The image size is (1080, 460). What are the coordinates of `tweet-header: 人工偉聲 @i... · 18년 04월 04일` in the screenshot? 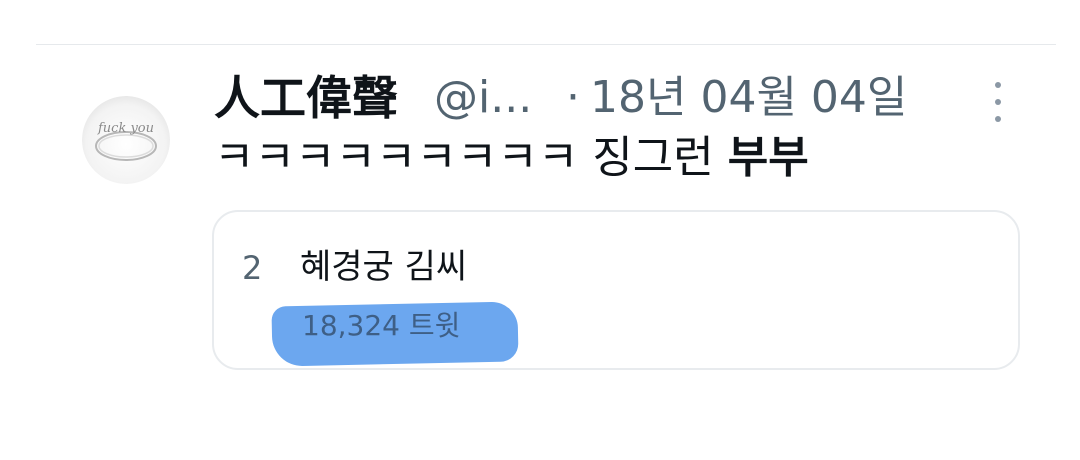 It's located at (614, 95).